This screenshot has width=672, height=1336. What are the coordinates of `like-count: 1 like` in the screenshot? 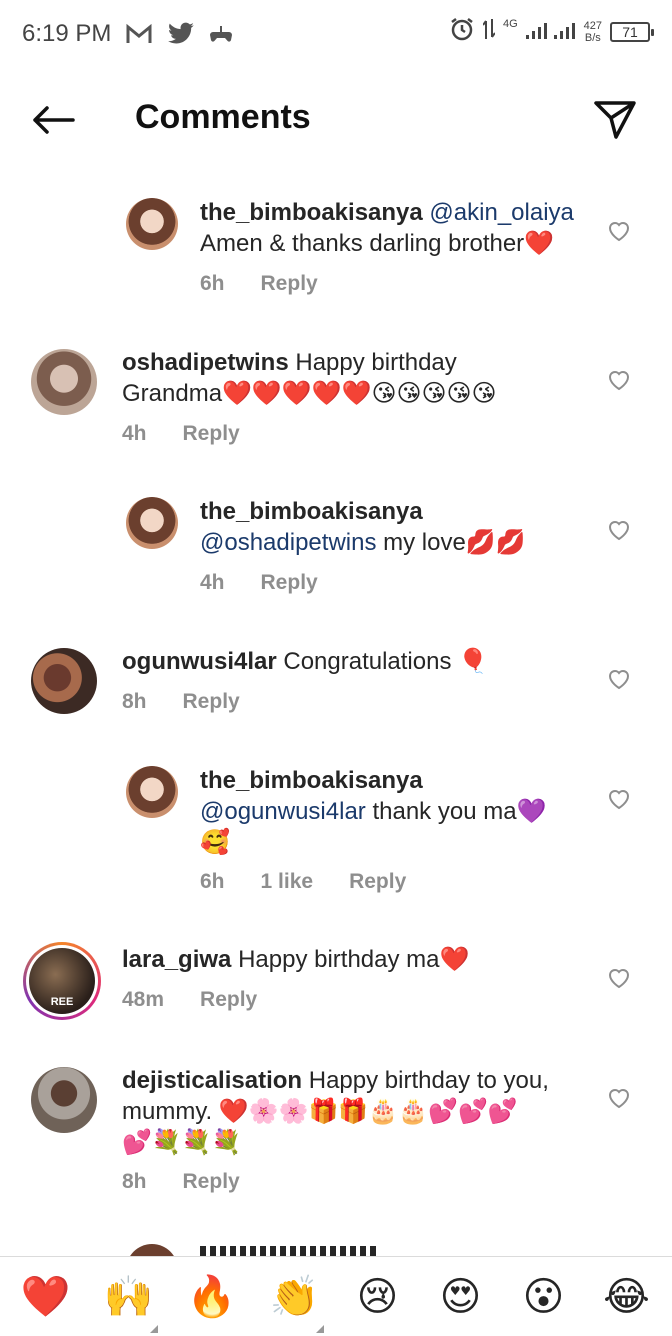 It's located at (287, 882).